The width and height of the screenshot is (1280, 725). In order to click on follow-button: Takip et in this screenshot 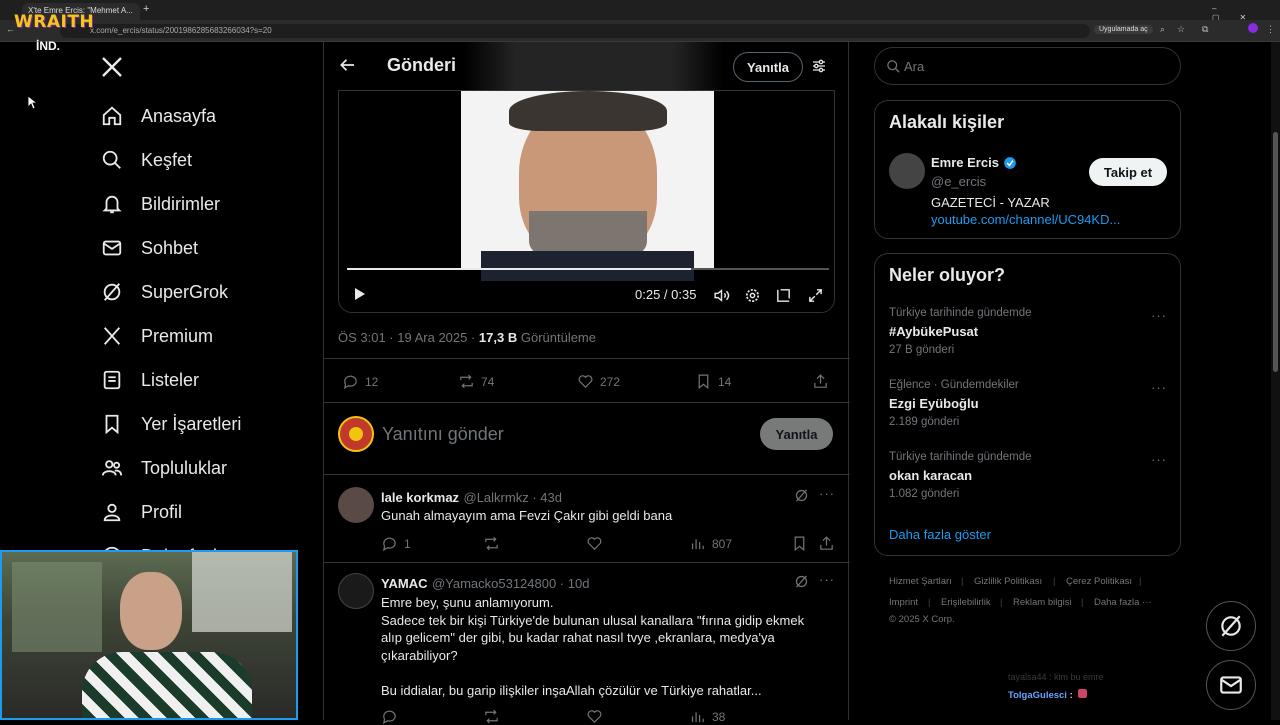, I will do `click(1128, 172)`.